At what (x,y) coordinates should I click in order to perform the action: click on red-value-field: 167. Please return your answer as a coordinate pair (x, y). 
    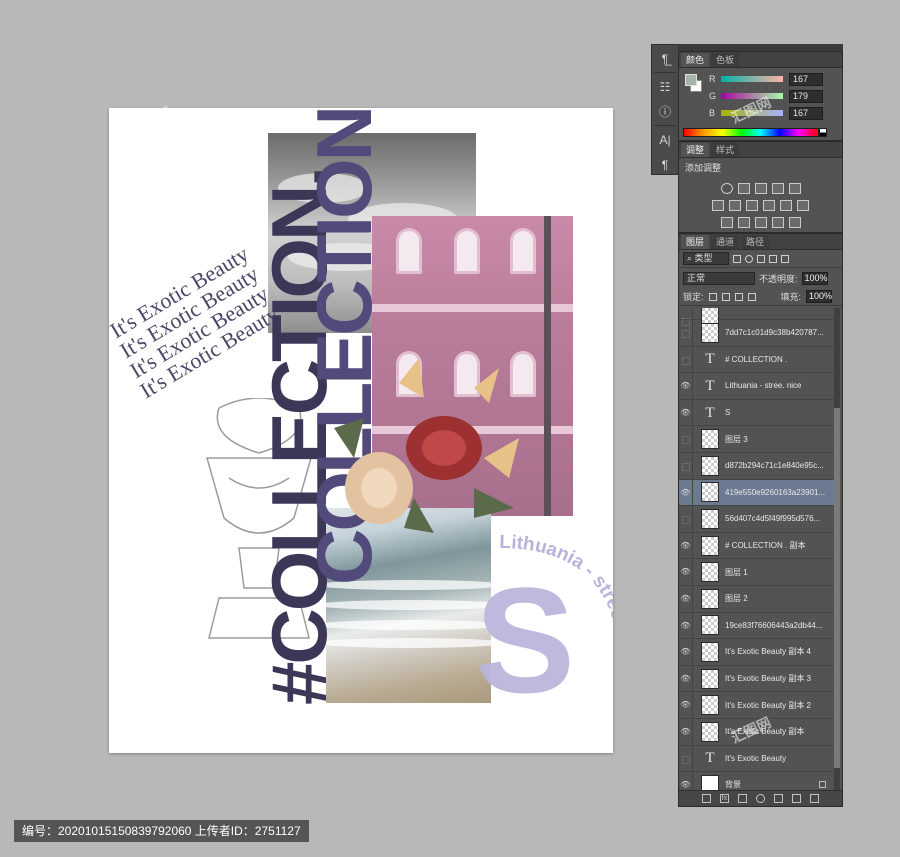
    Looking at the image, I should click on (806, 79).